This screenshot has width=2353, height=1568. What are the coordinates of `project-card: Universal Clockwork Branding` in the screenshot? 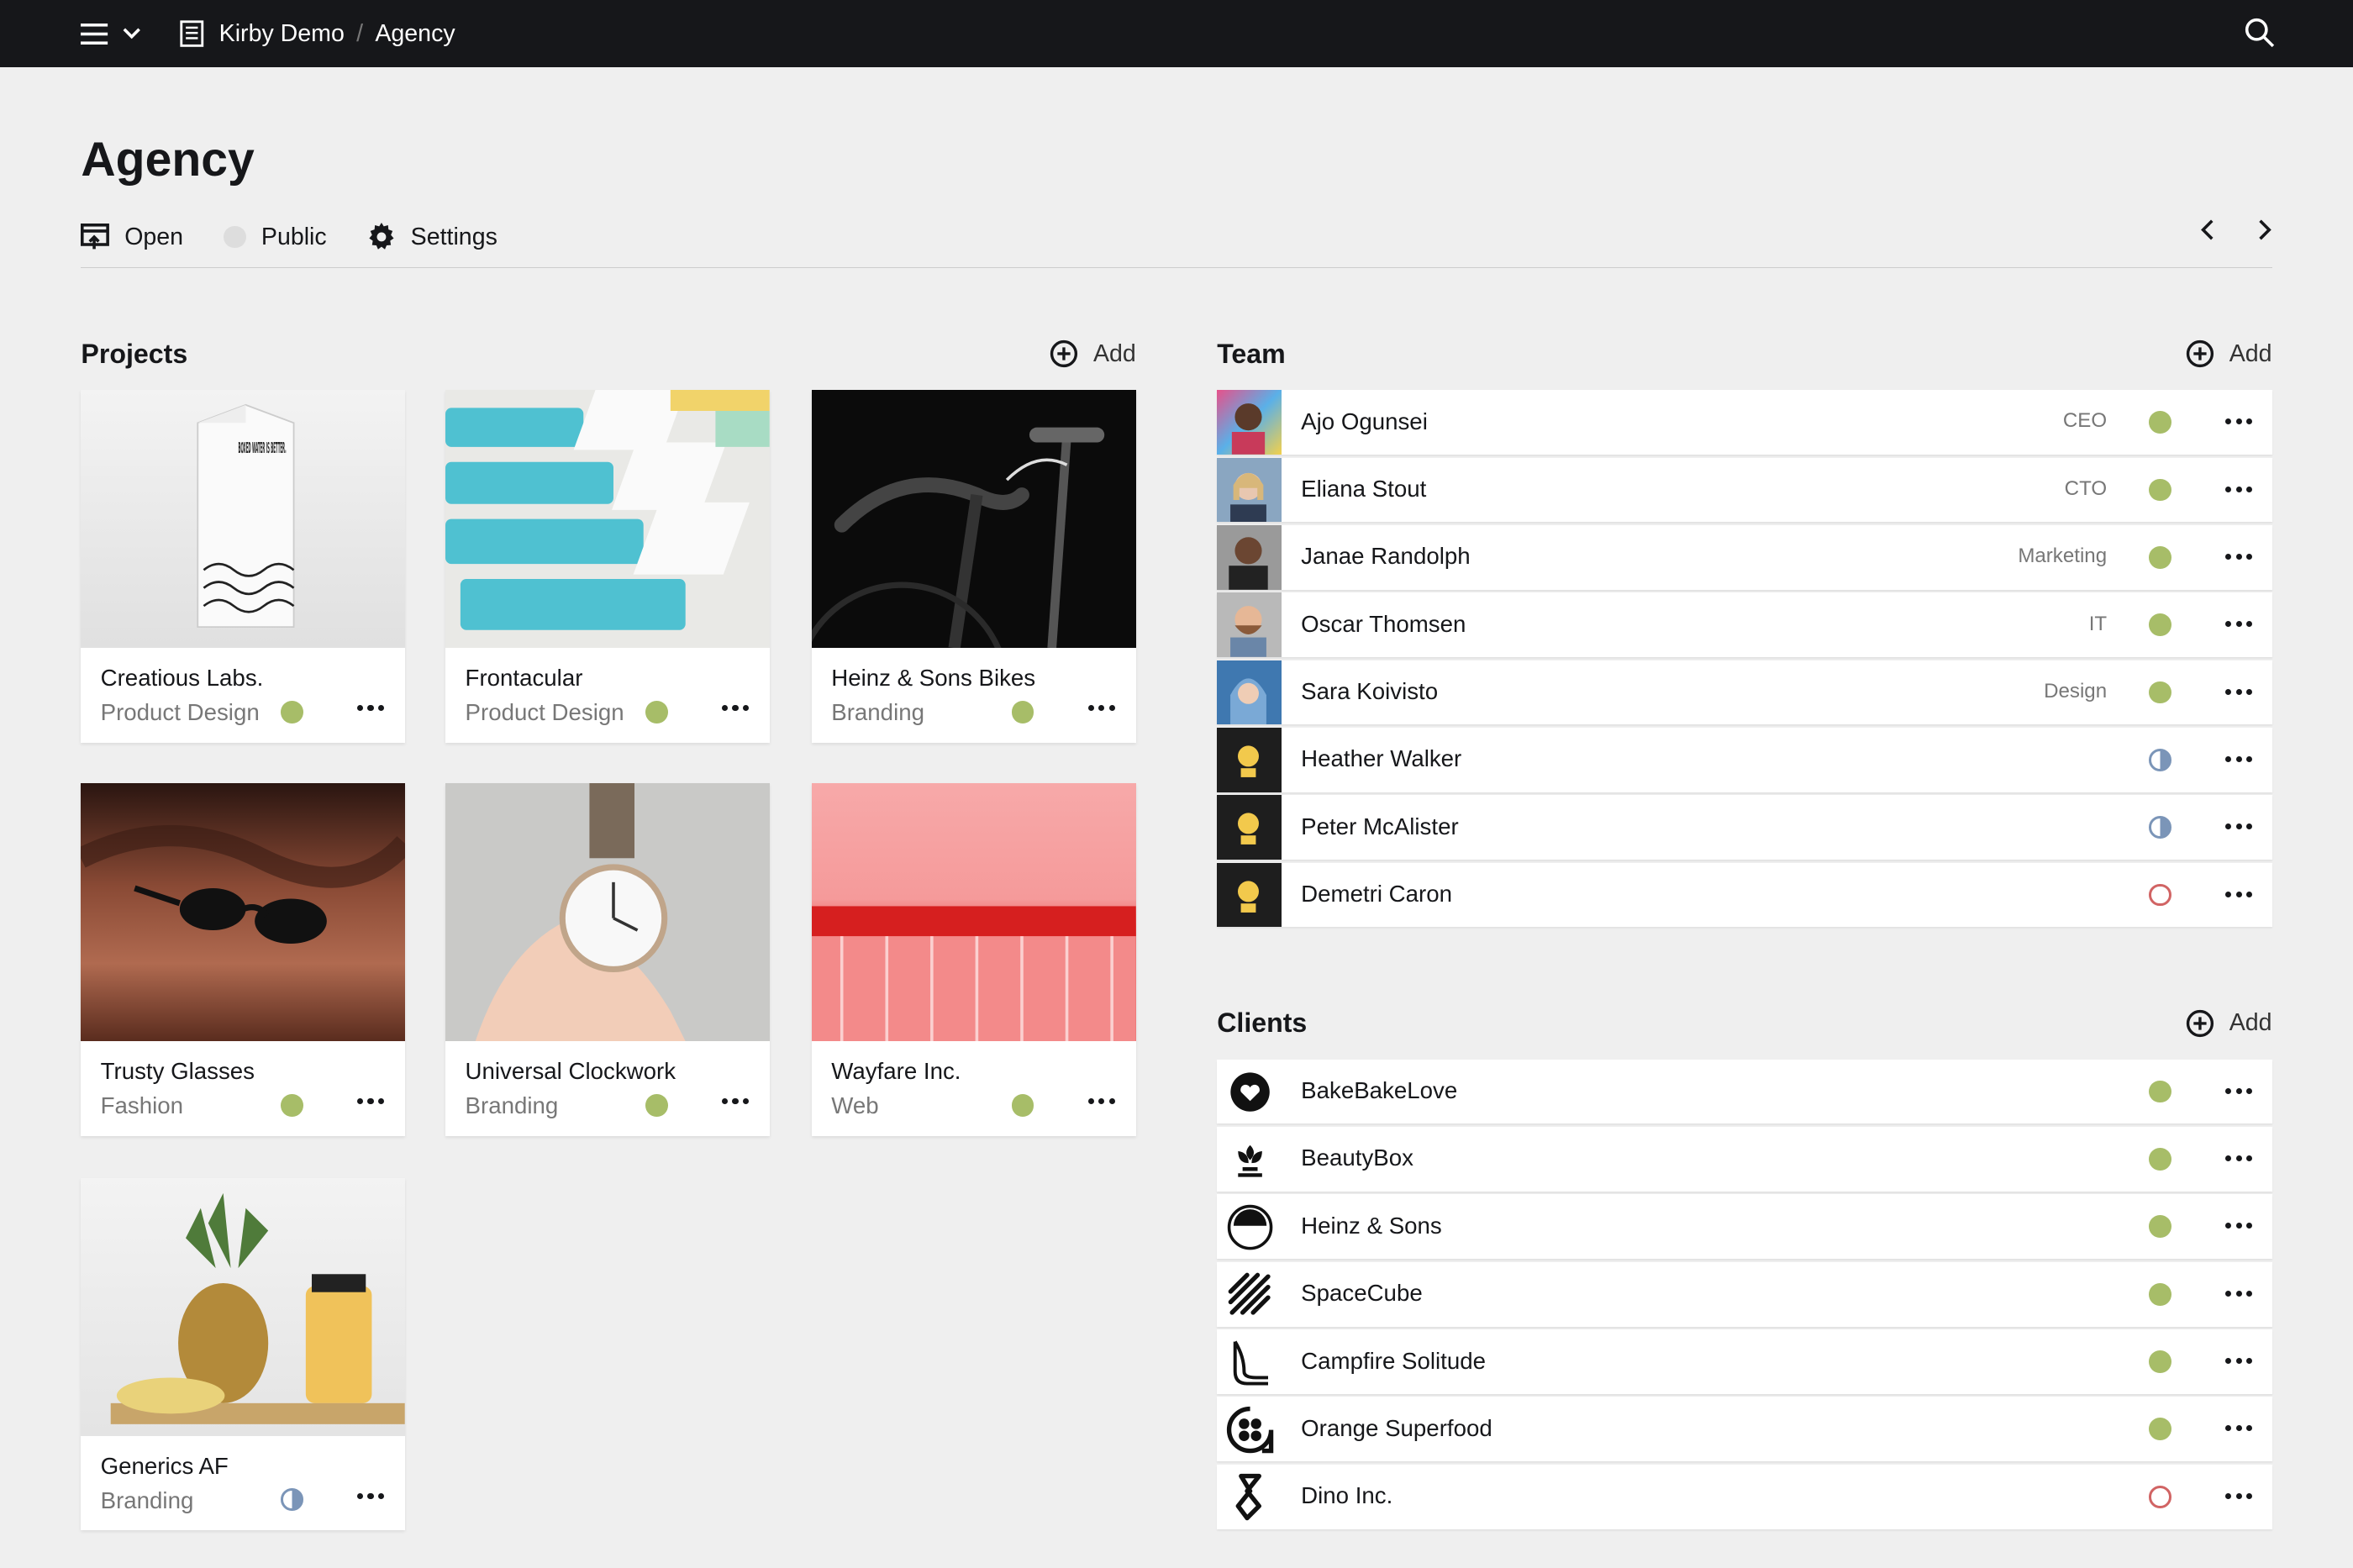 It's located at (608, 960).